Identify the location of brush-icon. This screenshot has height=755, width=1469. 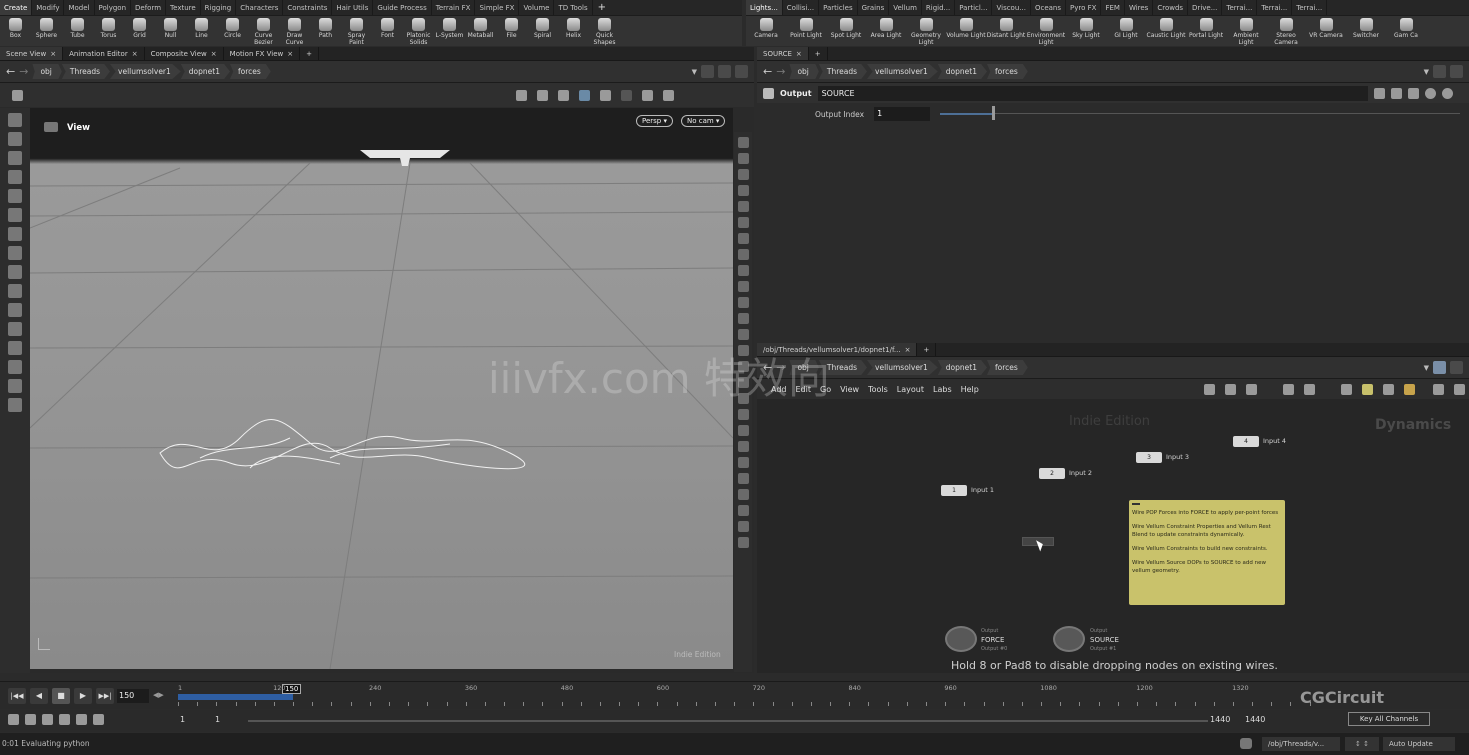
(1396, 93).